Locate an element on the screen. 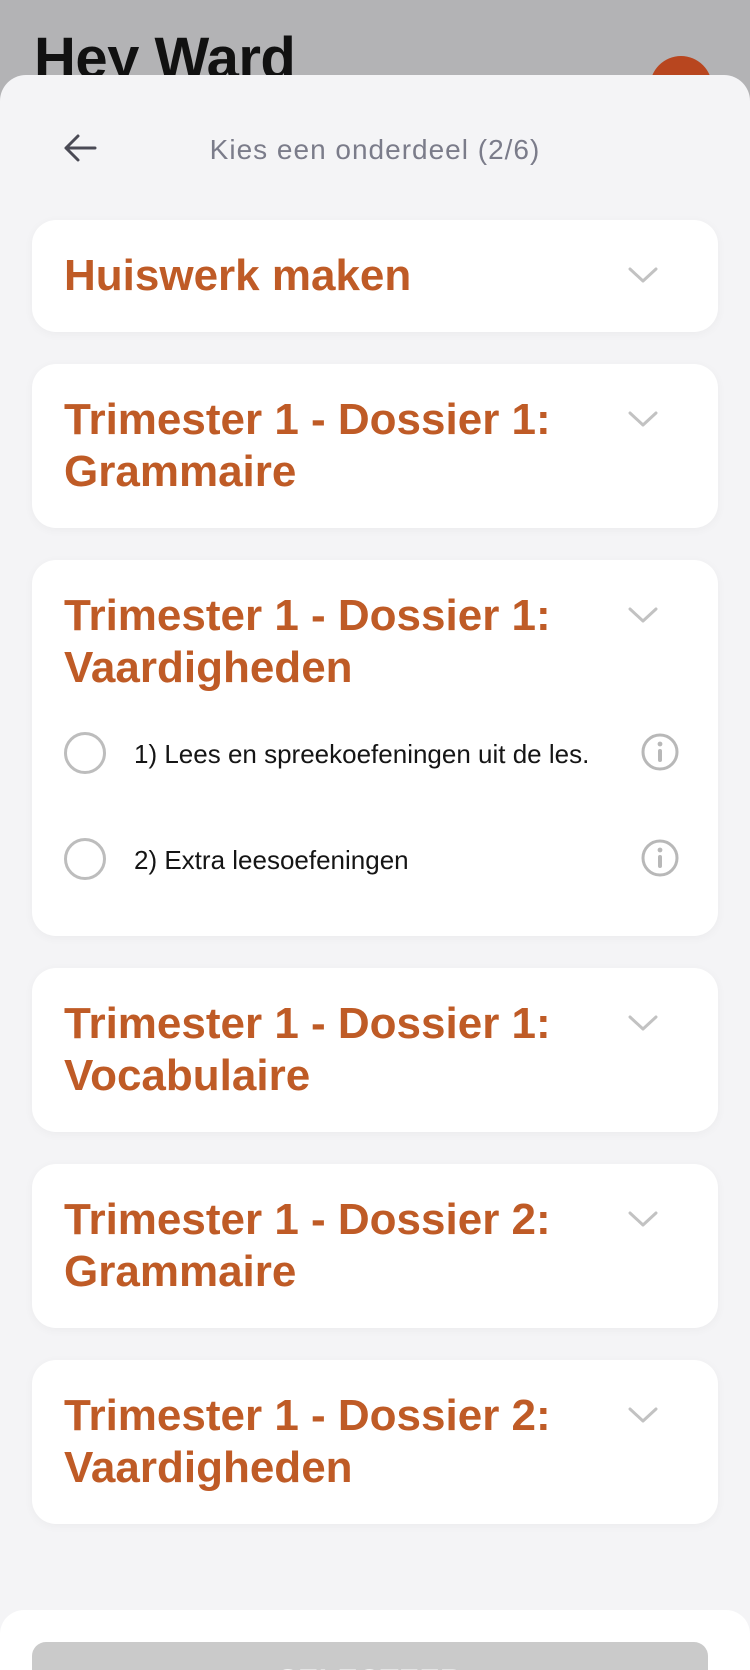  section-title: Trimester 1 - Dossier 2: Grammaire is located at coordinates (307, 1245).